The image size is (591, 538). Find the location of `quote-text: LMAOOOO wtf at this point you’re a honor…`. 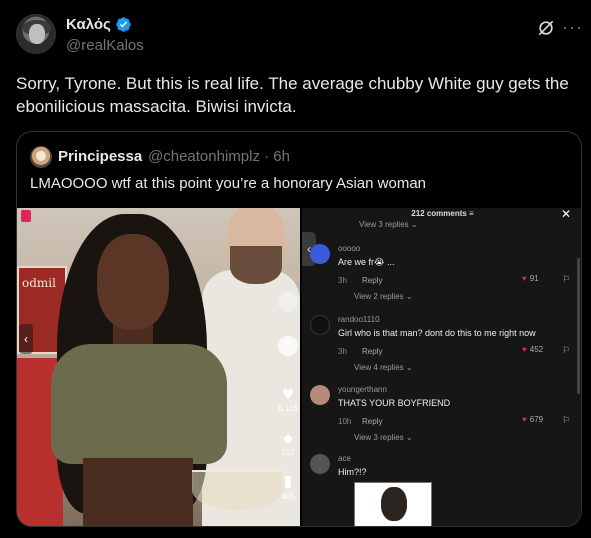

quote-text: LMAOOOO wtf at this point you’re a honor… is located at coordinates (228, 183).